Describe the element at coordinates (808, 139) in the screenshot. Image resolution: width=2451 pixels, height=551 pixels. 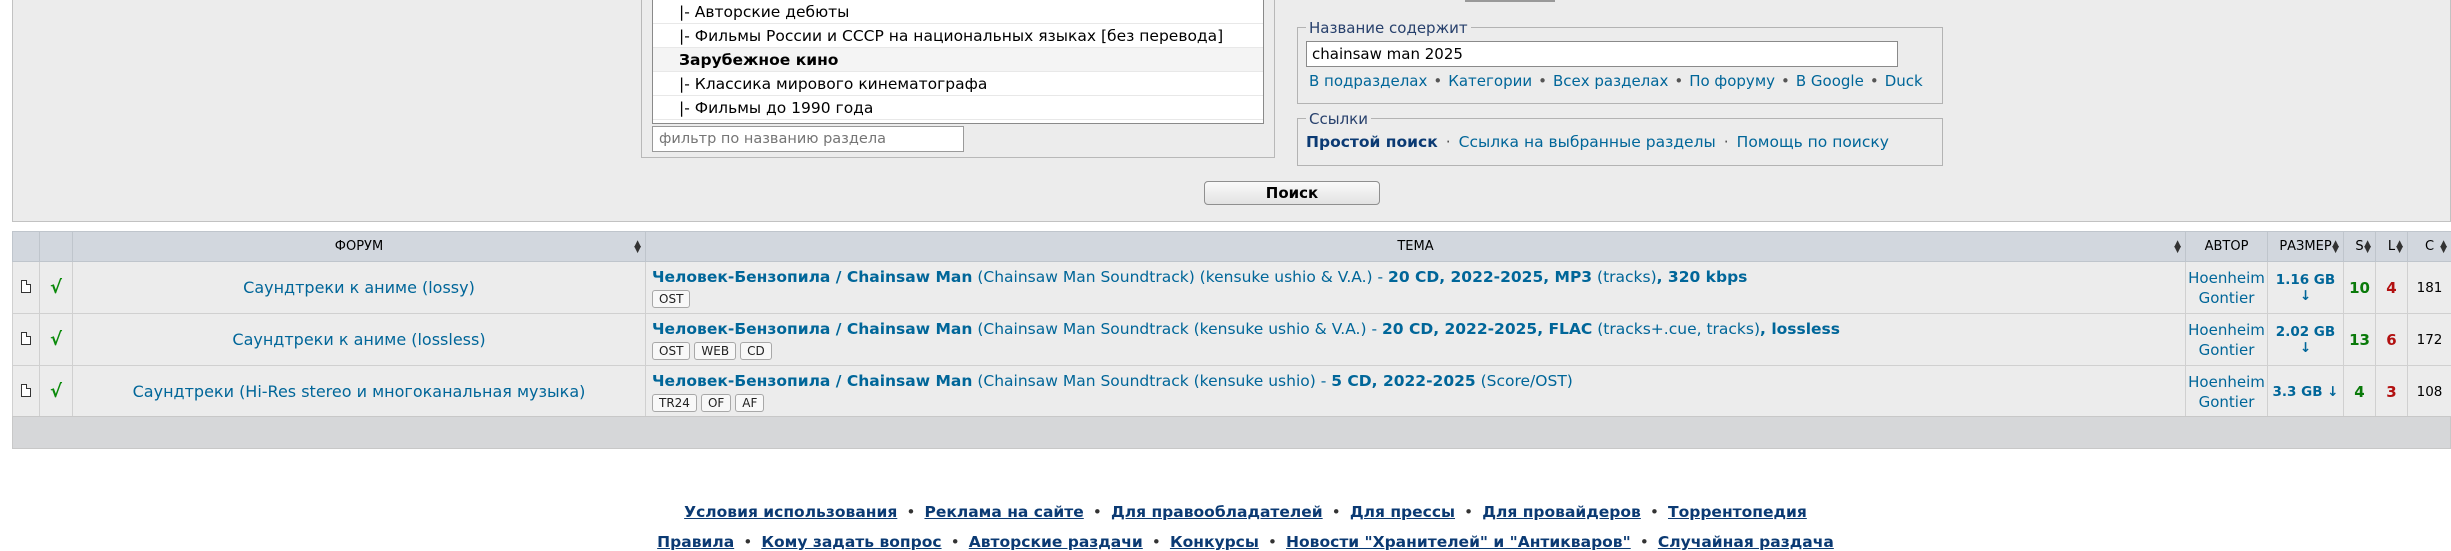
I see `forum-filter-input` at that location.